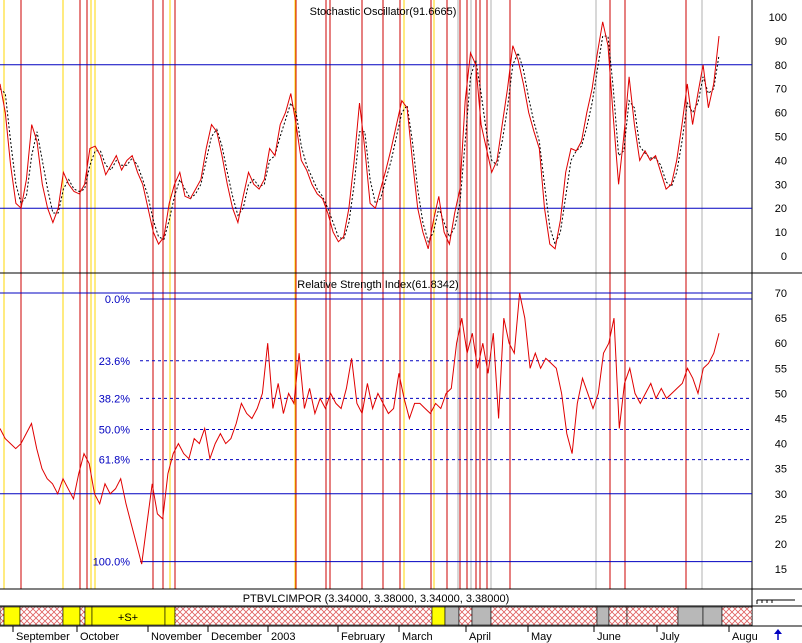 The height and width of the screenshot is (643, 802). I want to click on signal-strip: +S+, so click(376, 616).